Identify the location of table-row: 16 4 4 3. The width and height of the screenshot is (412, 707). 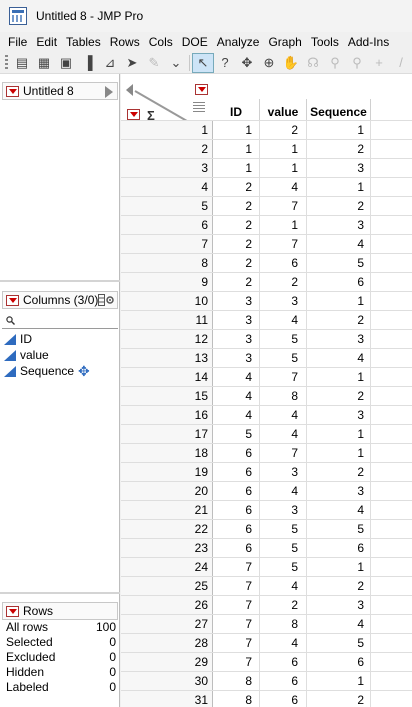
(266, 414).